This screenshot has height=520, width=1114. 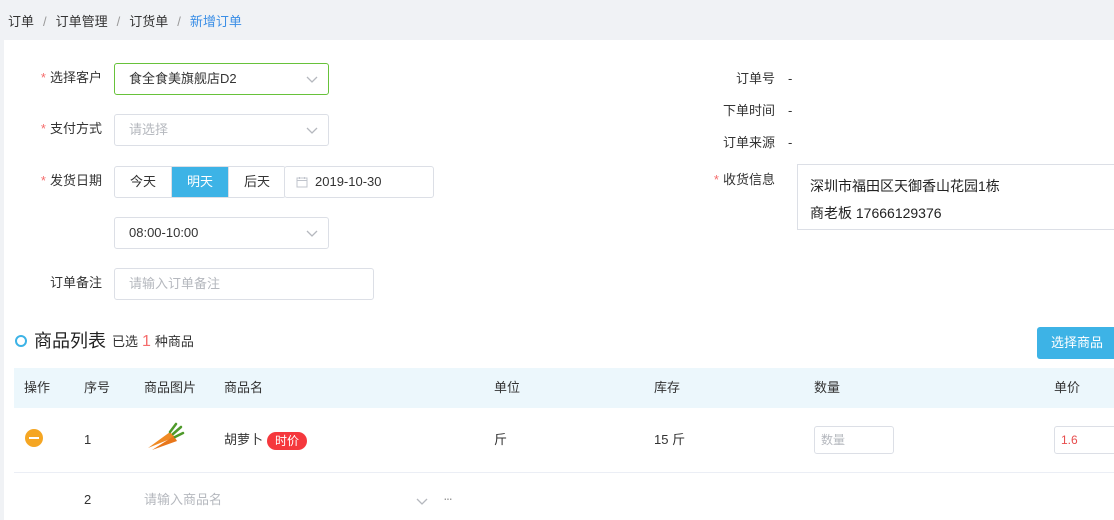 What do you see at coordinates (266, 440) in the screenshot?
I see `row-product-name: 胡萝卜 时价` at bounding box center [266, 440].